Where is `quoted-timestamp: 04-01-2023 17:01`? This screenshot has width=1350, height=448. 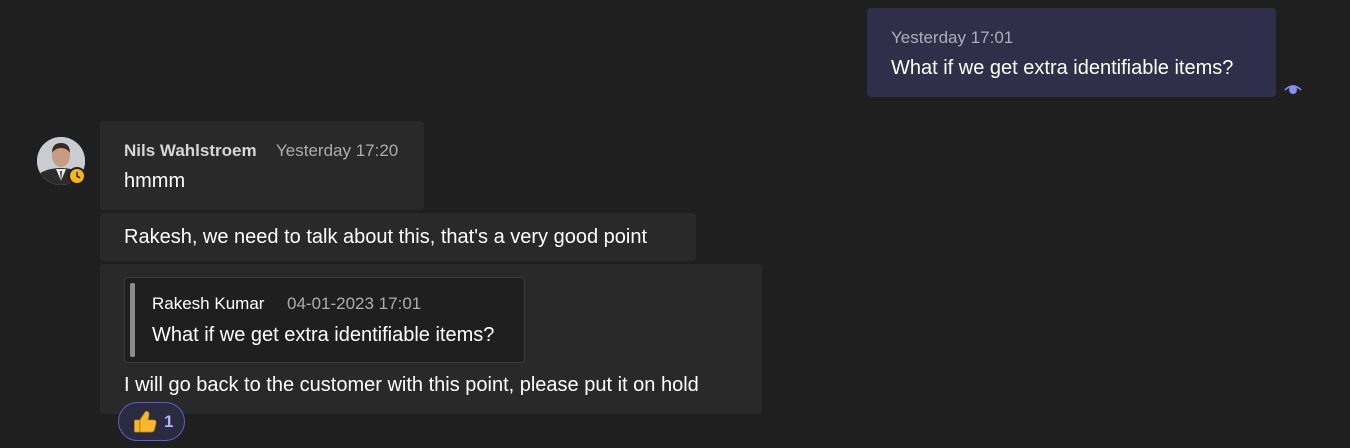 quoted-timestamp: 04-01-2023 17:01 is located at coordinates (354, 303).